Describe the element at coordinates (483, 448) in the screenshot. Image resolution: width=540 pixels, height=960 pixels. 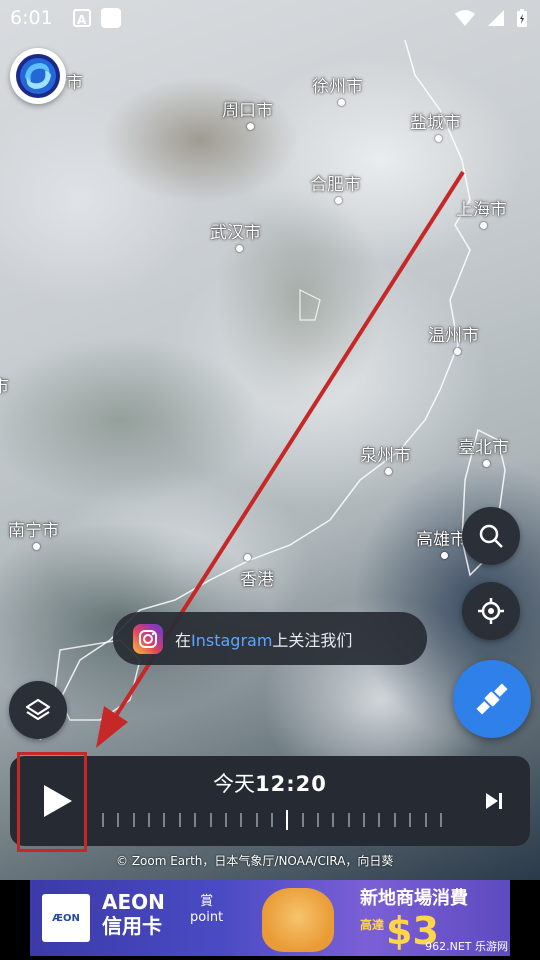
I see `city-label-taibei: 臺北市` at that location.